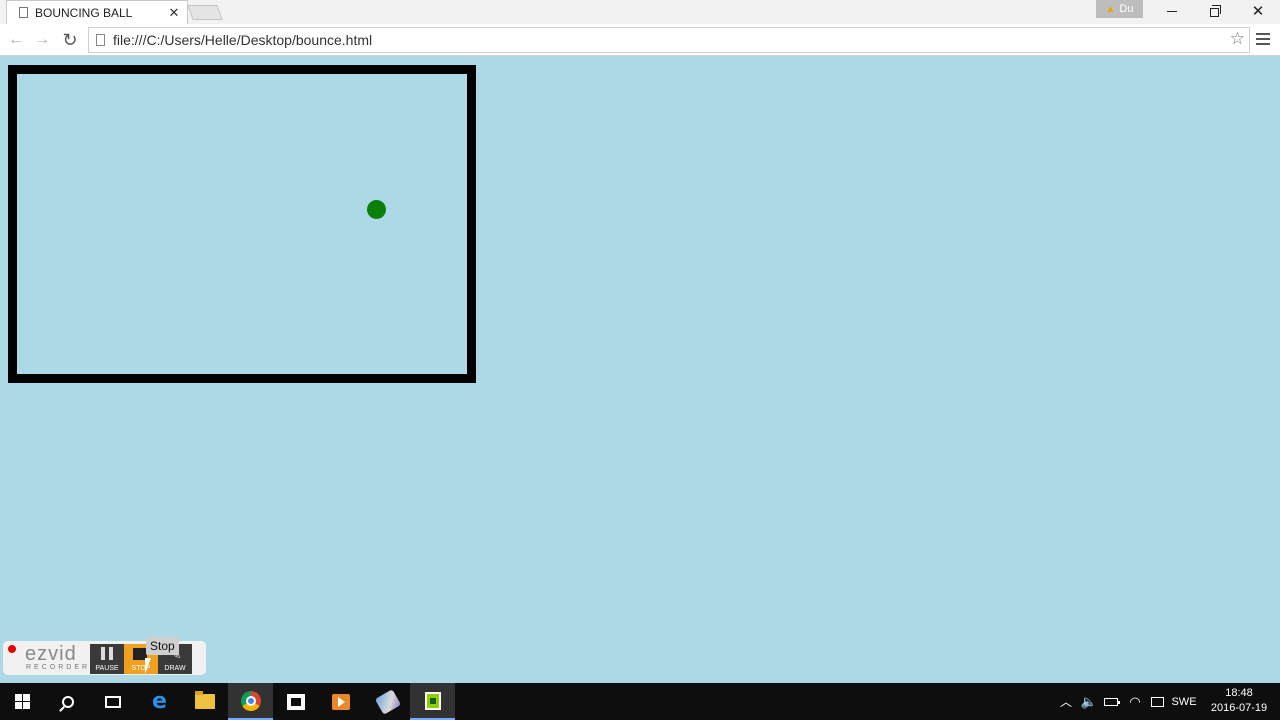  I want to click on mouse-cursor-icon, so click(151, 666).